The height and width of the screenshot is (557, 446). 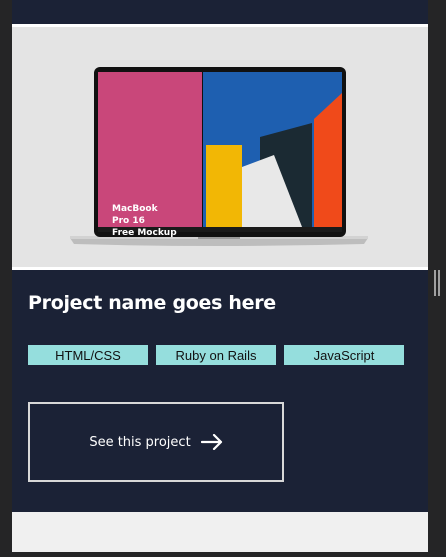 What do you see at coordinates (88, 355) in the screenshot?
I see `tag-html-css: HTML/CSS` at bounding box center [88, 355].